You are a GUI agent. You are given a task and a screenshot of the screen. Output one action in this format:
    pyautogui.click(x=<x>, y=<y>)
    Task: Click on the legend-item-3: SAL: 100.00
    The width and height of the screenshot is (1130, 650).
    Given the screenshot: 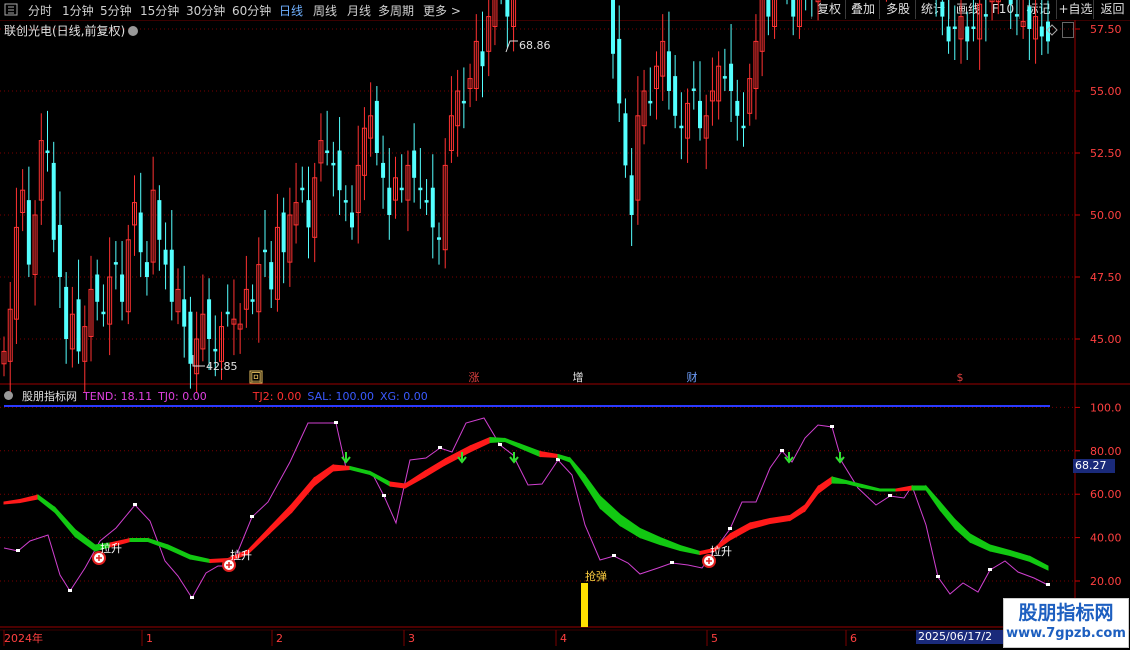 What is the action you would take?
    pyautogui.click(x=340, y=396)
    